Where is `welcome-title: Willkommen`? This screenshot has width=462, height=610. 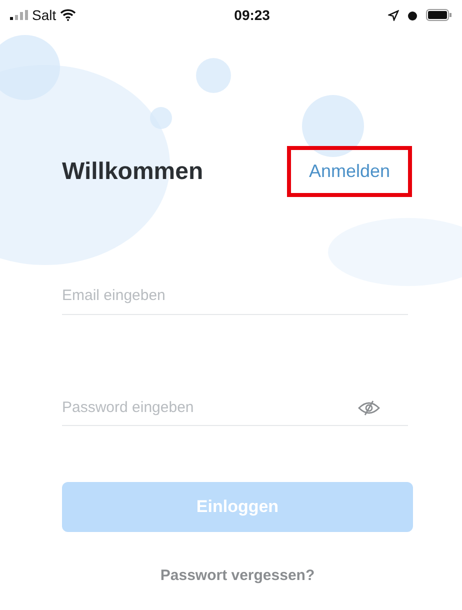
welcome-title: Willkommen is located at coordinates (133, 171).